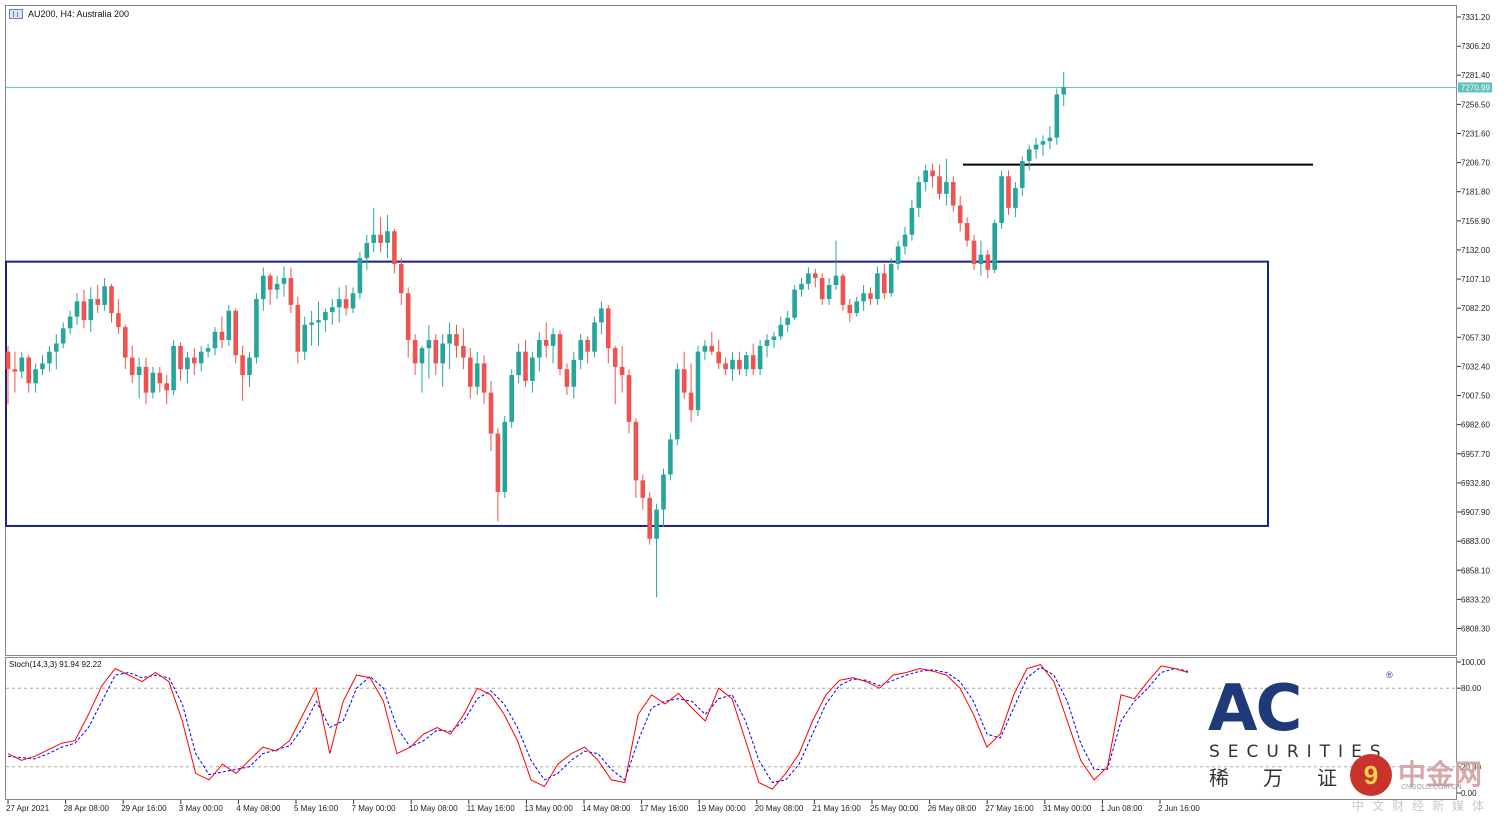  I want to click on time-axis-label: 1 Jun 08:00, so click(1121, 808).